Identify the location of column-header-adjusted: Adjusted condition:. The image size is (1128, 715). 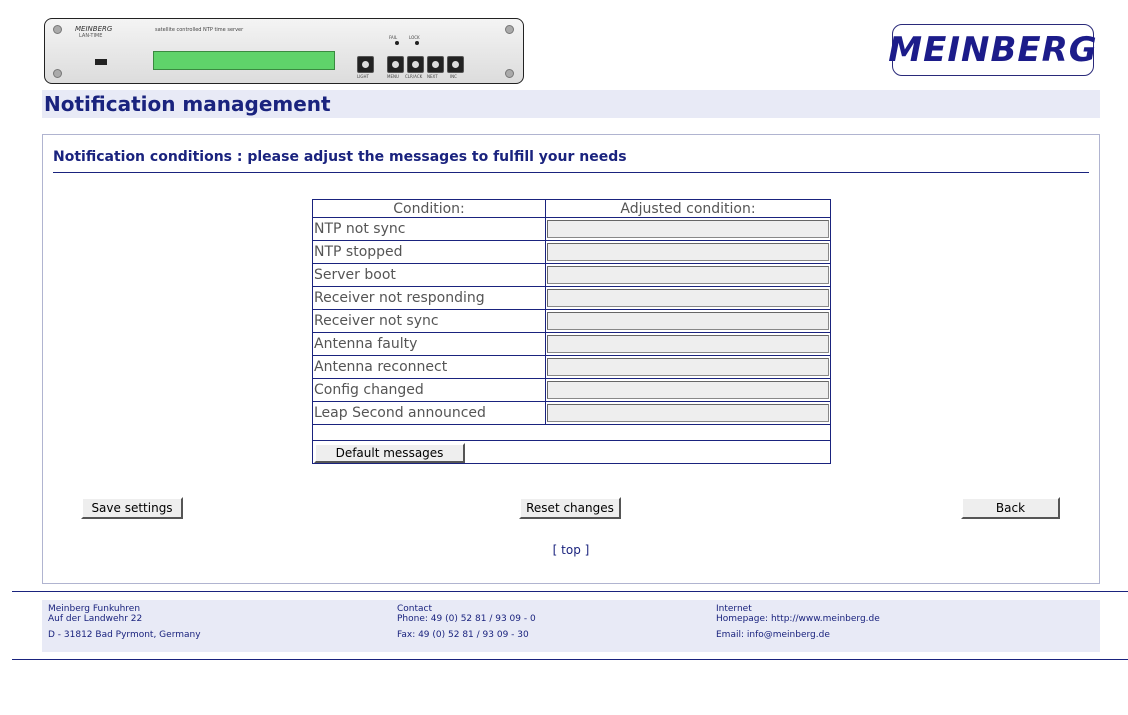
(688, 208).